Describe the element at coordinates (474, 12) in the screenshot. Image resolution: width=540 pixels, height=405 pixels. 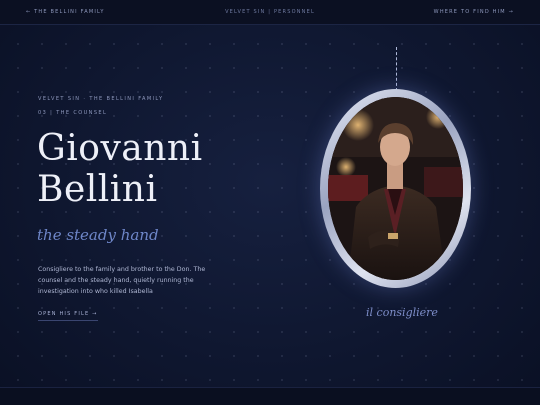
I see `where-to-find-link: WHERE TO FIND HIM →` at that location.